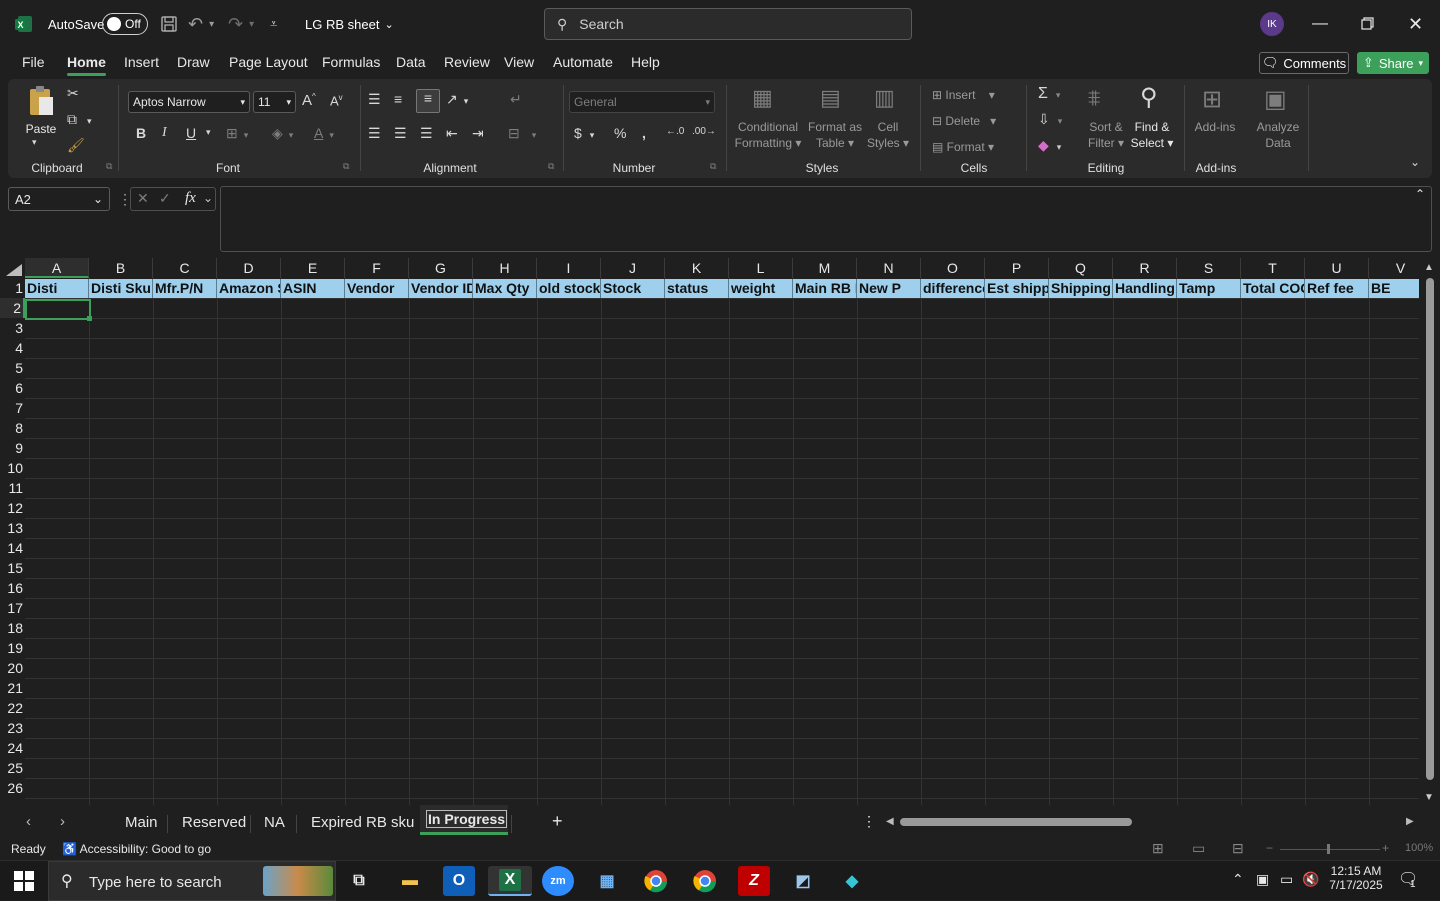  I want to click on add-sheet-icon: +, so click(557, 821).